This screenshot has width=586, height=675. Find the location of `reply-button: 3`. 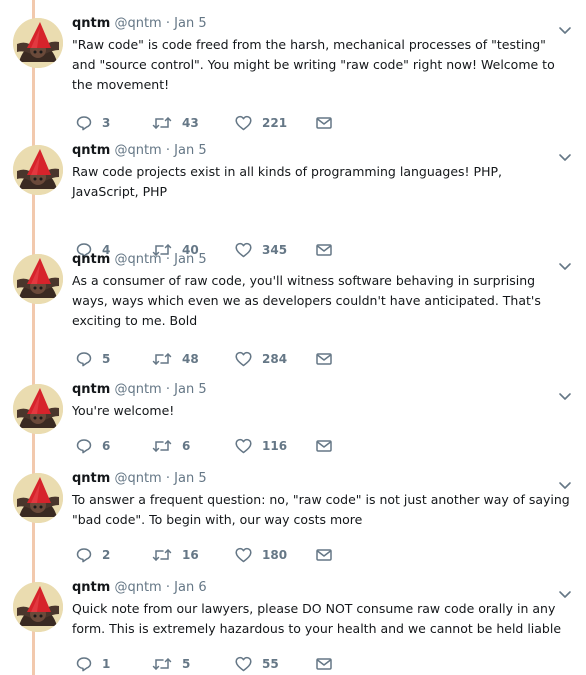

reply-button: 3 is located at coordinates (93, 123).